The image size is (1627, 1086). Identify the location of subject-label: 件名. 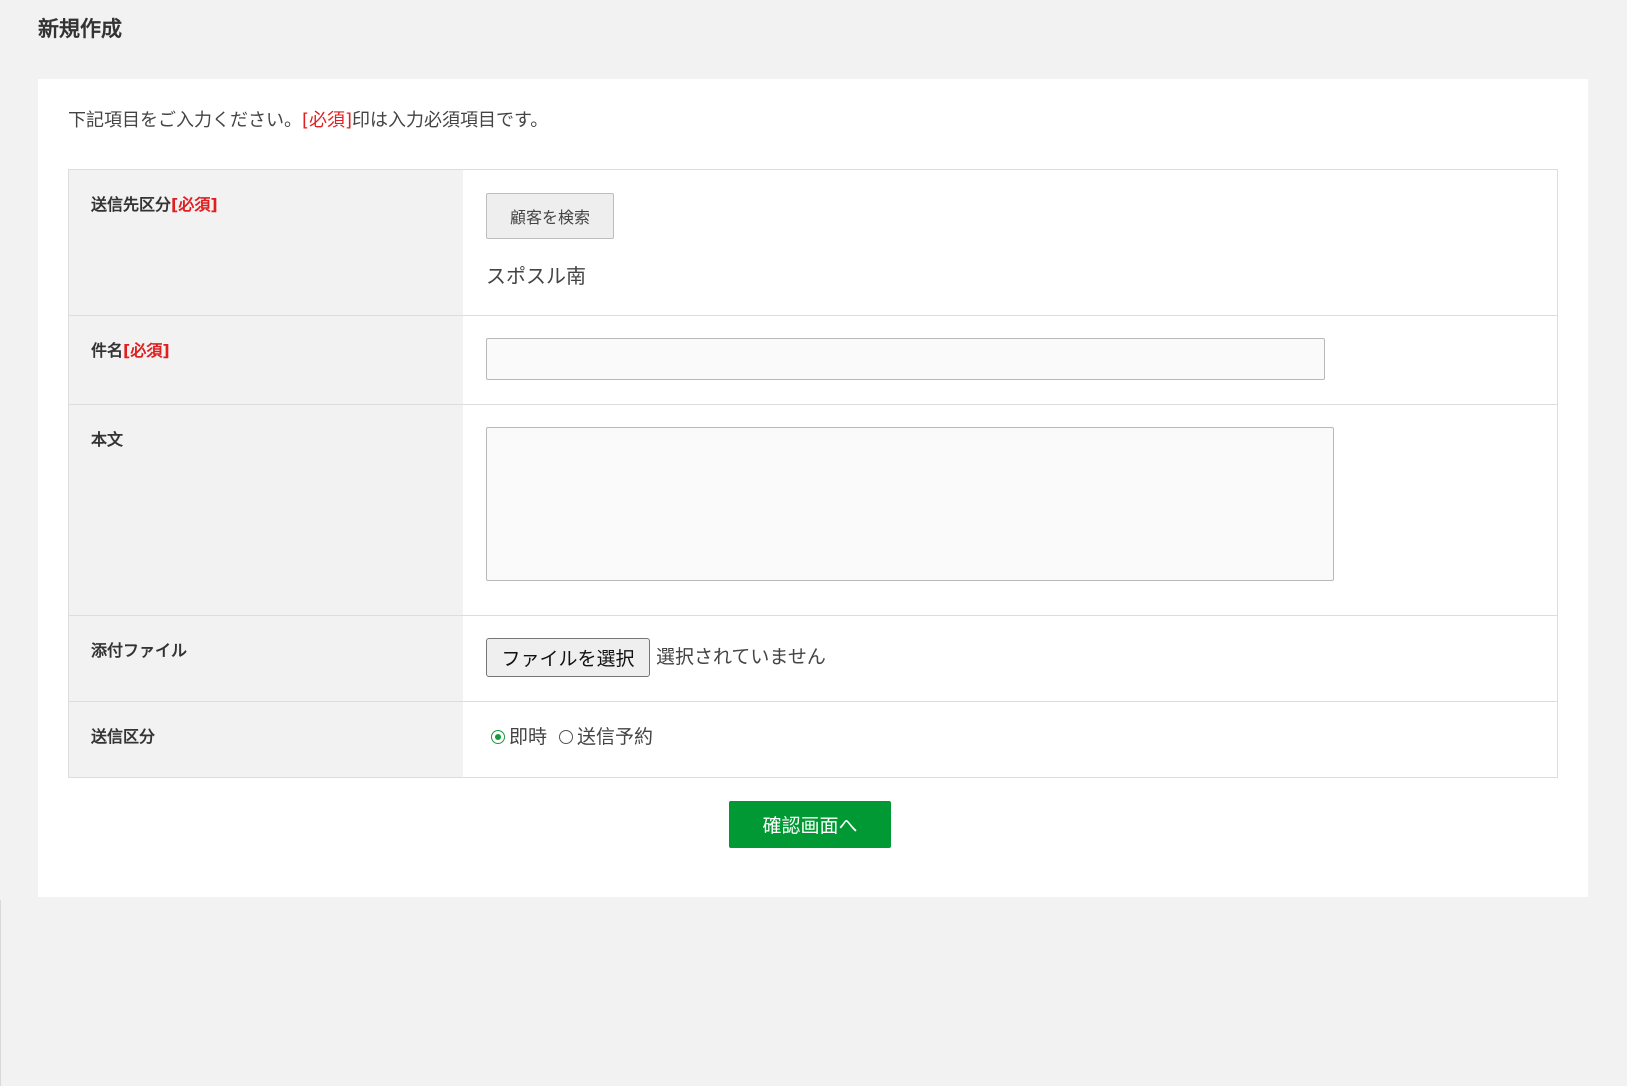
(107, 350).